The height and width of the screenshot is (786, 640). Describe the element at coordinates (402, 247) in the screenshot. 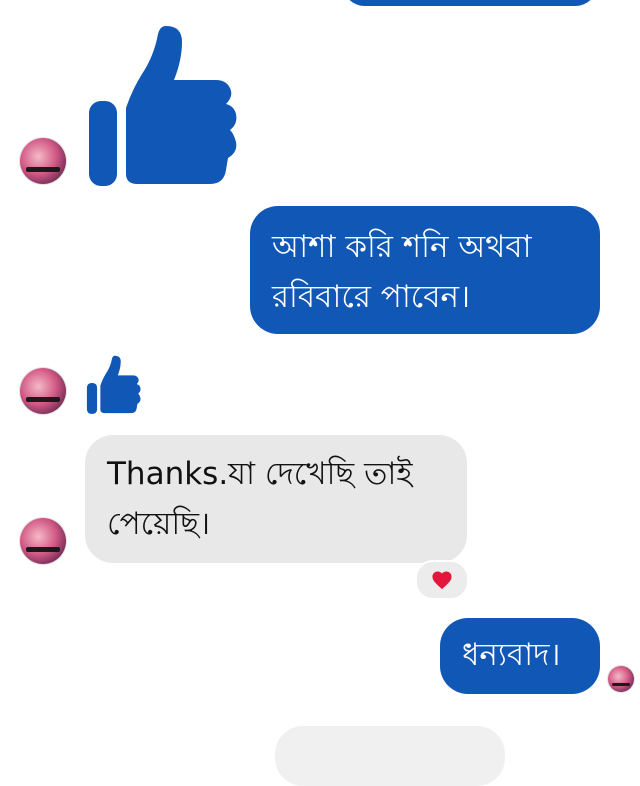

I see `message-text-line: আশা করি শনি অথবা` at that location.